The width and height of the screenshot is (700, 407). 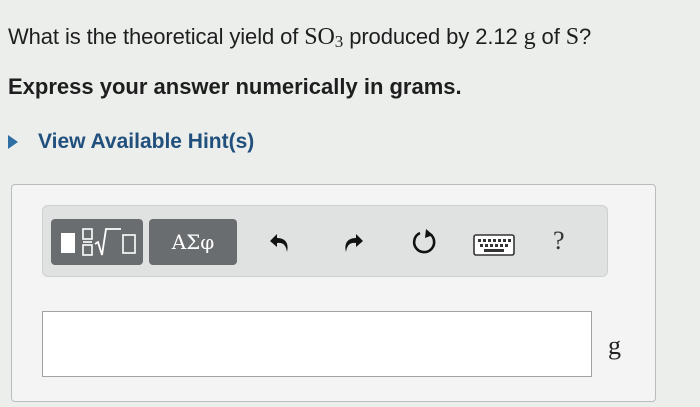 What do you see at coordinates (109, 242) in the screenshot?
I see `templates-sqrt-icon` at bounding box center [109, 242].